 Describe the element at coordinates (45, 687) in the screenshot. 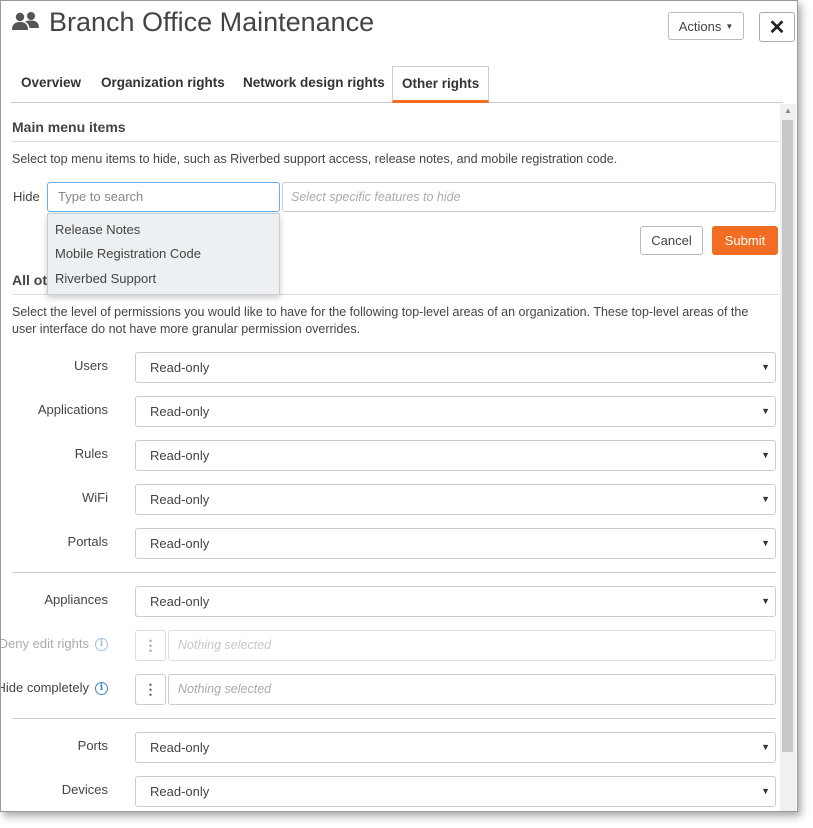

I see `hide-completely-text: Hide completely` at that location.